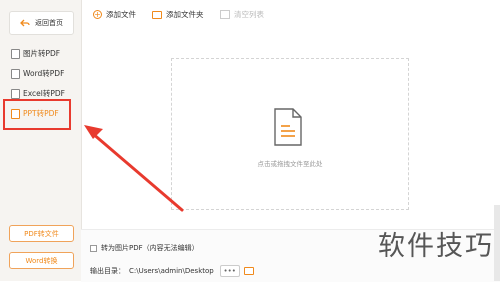 The image size is (500, 282). What do you see at coordinates (107, 271) in the screenshot?
I see `output-directory-label: 输出目录：` at bounding box center [107, 271].